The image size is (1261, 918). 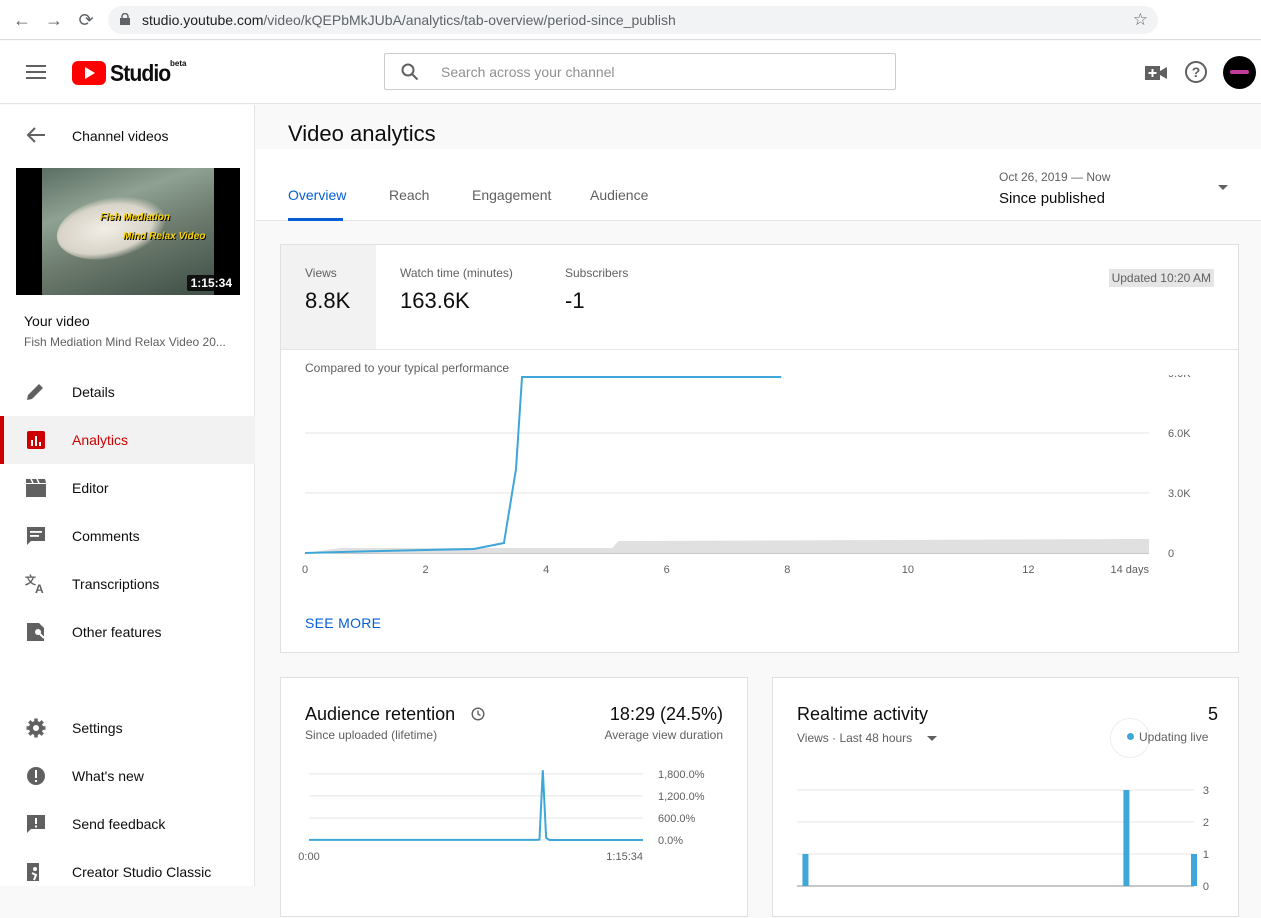 I want to click on tab-overview: Overview, so click(x=317, y=195).